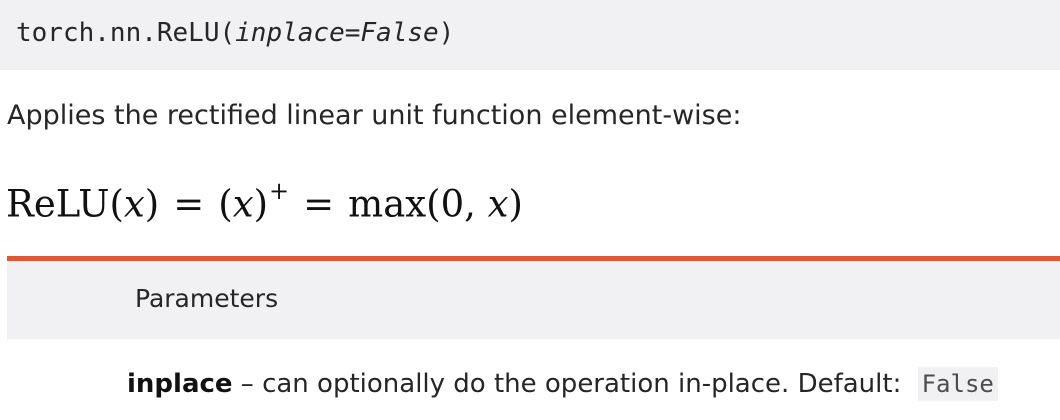  Describe the element at coordinates (58, 204) in the screenshot. I see `formula-relu: ReLU` at that location.